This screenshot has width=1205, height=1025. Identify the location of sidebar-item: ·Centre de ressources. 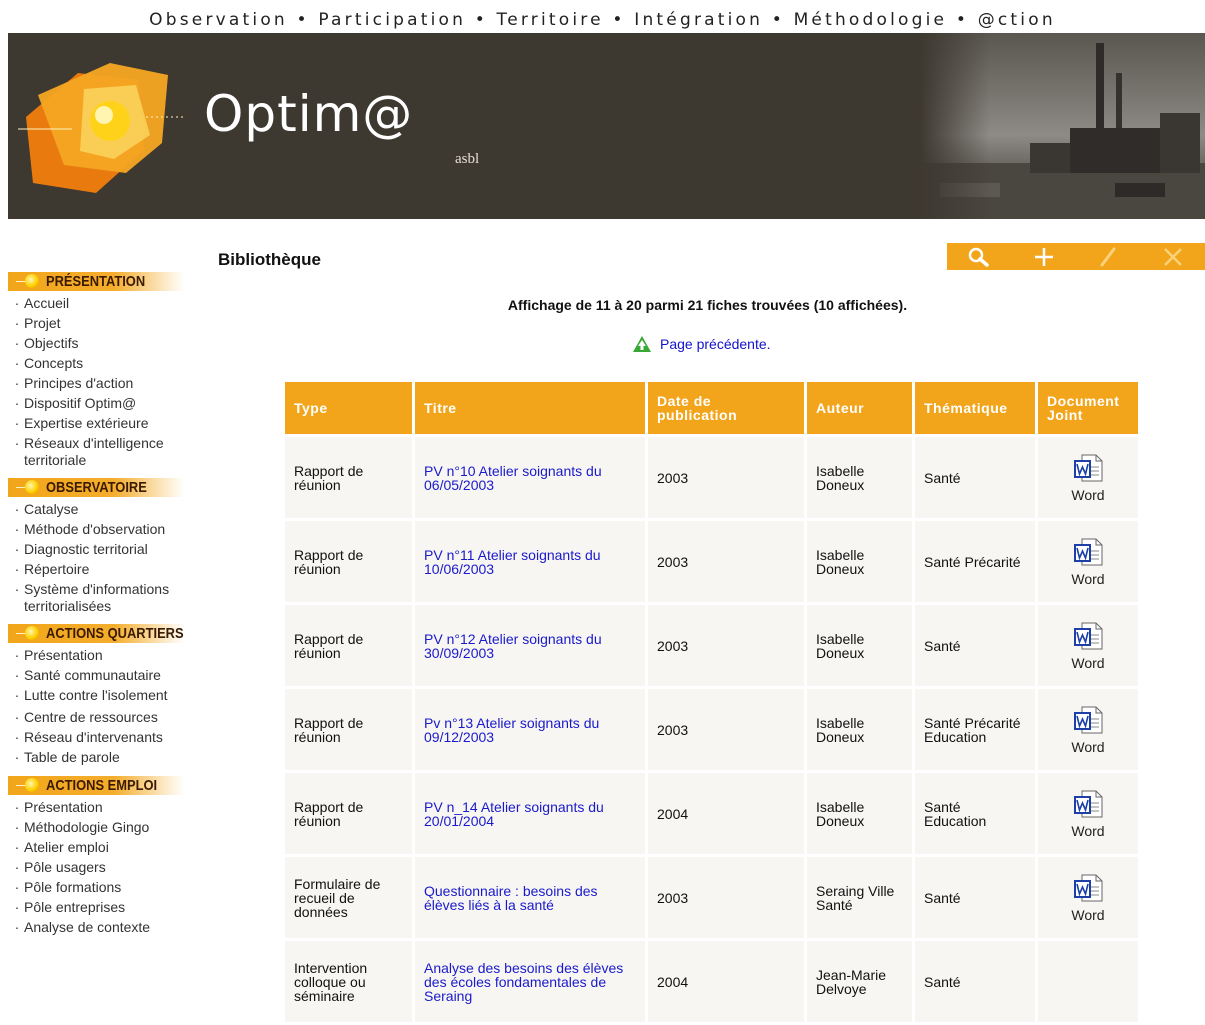
(108, 717).